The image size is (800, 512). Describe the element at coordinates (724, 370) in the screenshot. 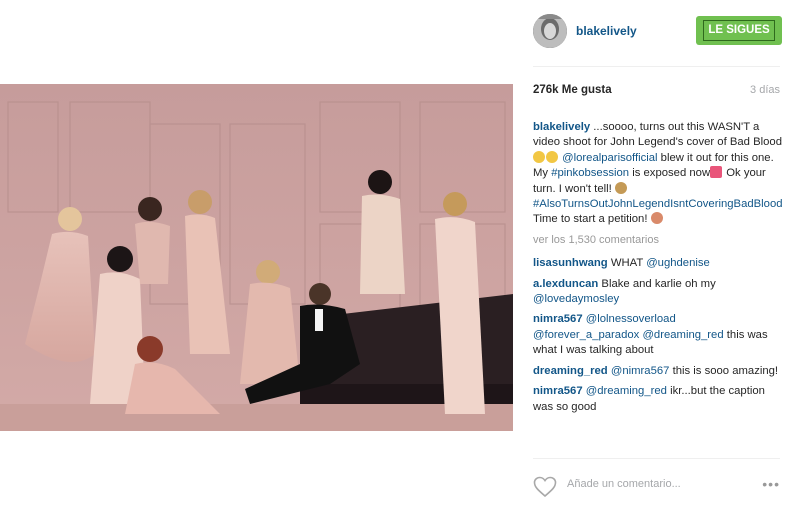

I see `comment-text: this is sooo amazing!` at that location.